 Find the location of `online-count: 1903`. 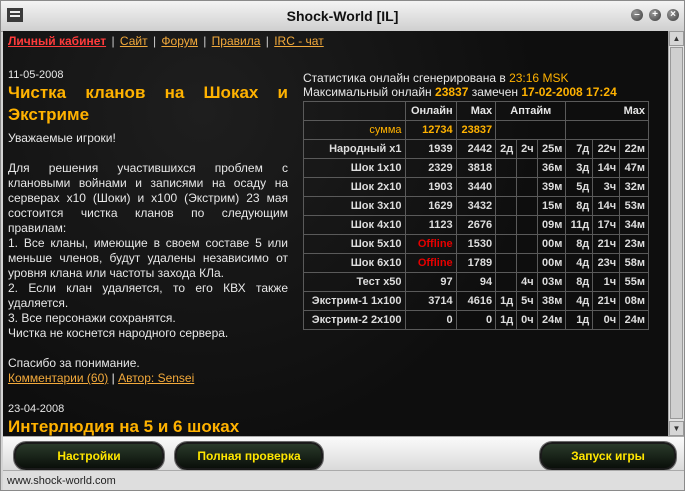

online-count: 1903 is located at coordinates (430, 187).